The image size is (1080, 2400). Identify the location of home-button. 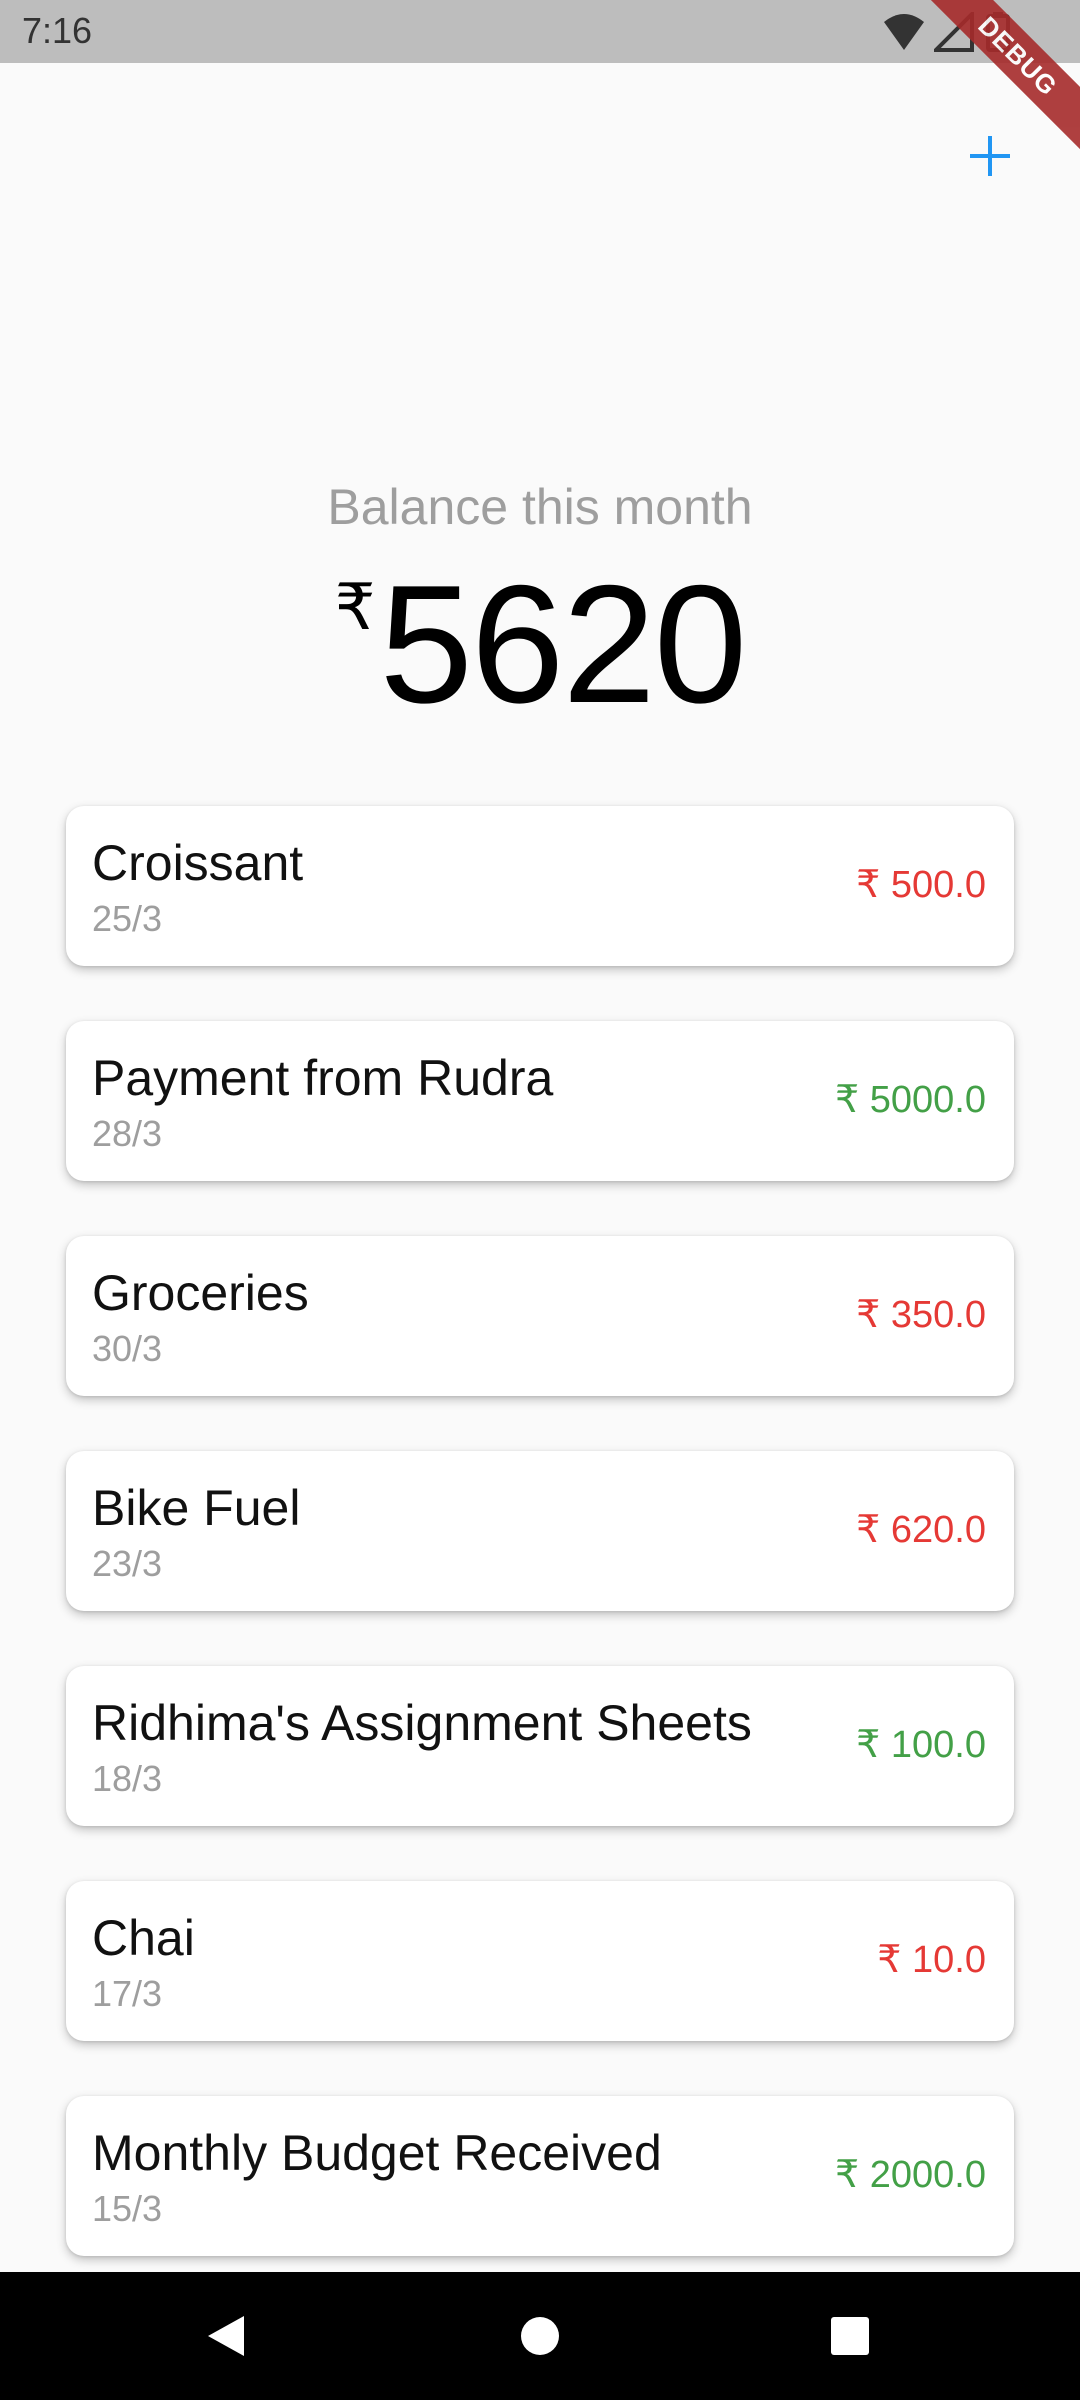
(540, 2336).